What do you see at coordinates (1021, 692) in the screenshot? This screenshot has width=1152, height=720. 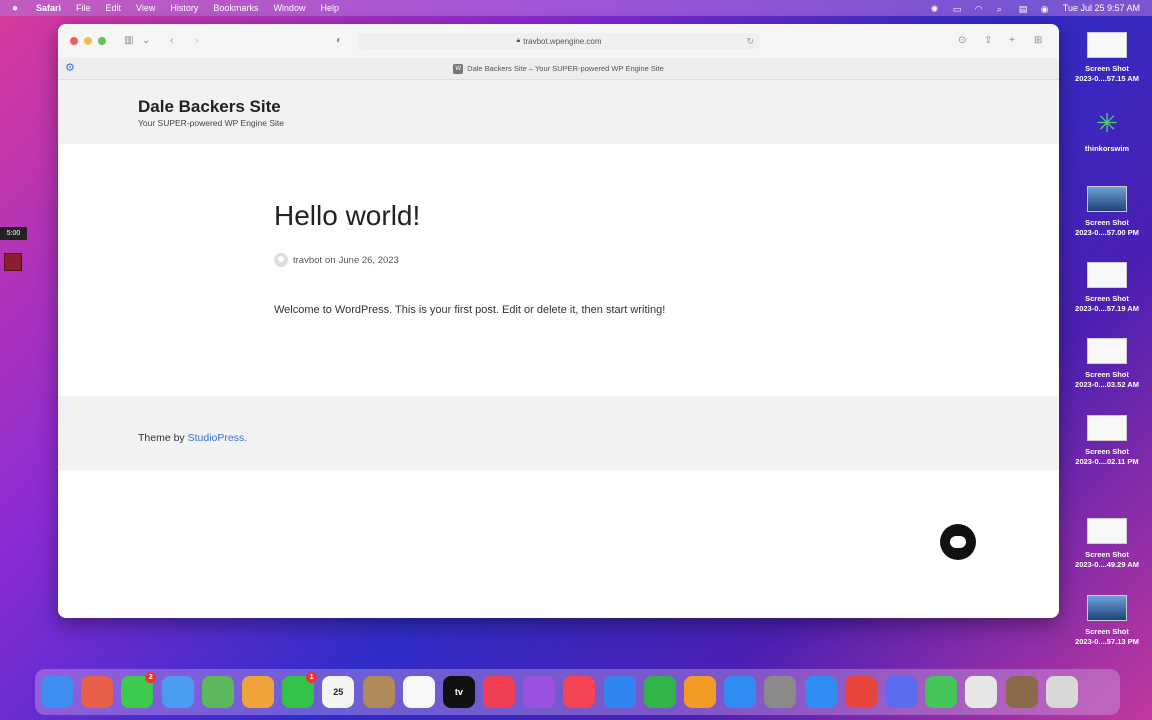 I see `photo-stack-icon` at bounding box center [1021, 692].